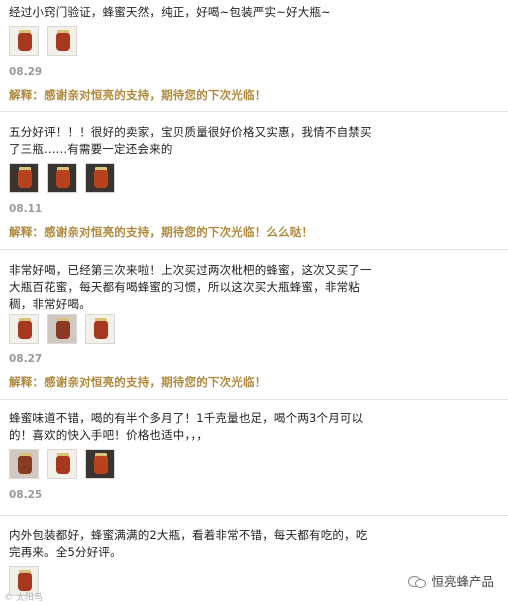 This screenshot has height=605, width=508. Describe the element at coordinates (462, 581) in the screenshot. I see `watermark-label: 恒亮蜂产品` at that location.